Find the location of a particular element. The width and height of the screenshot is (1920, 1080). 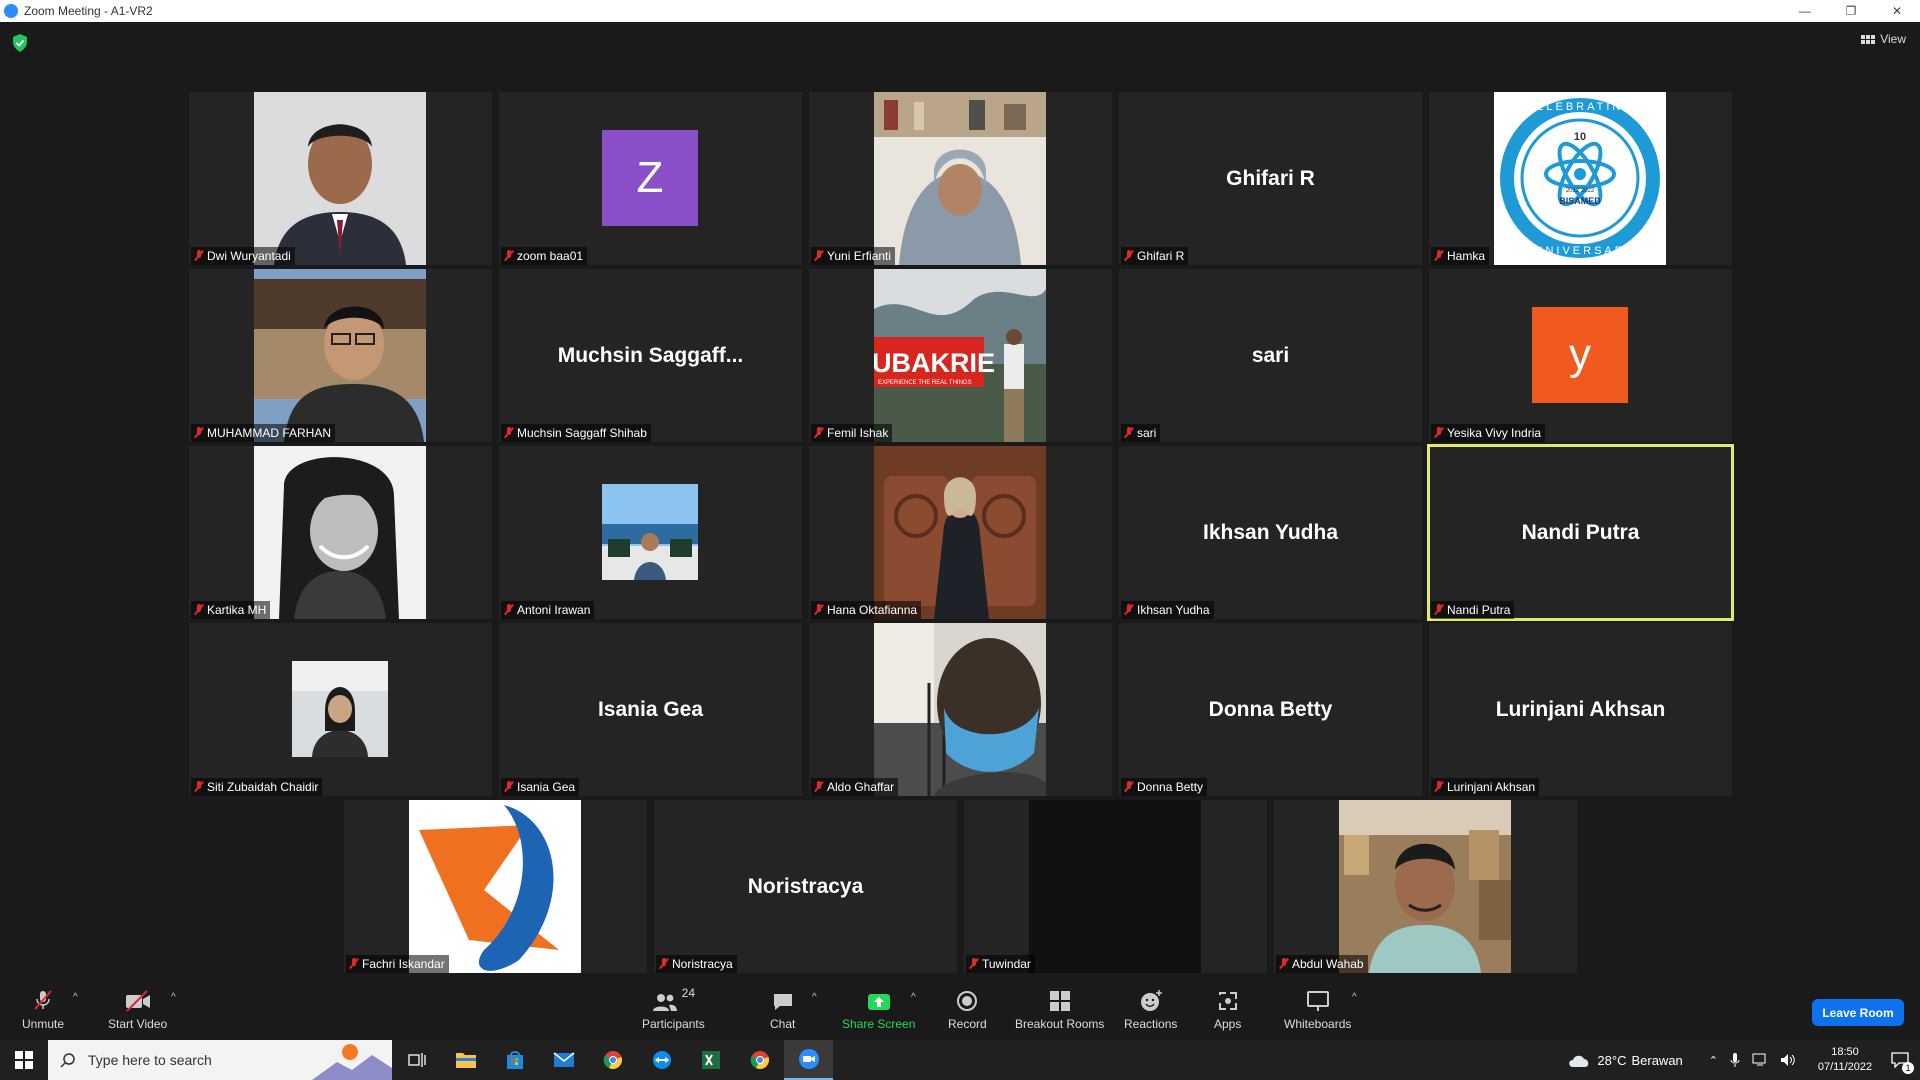

clock-date: 07/11/2022 is located at coordinates (1845, 1067).